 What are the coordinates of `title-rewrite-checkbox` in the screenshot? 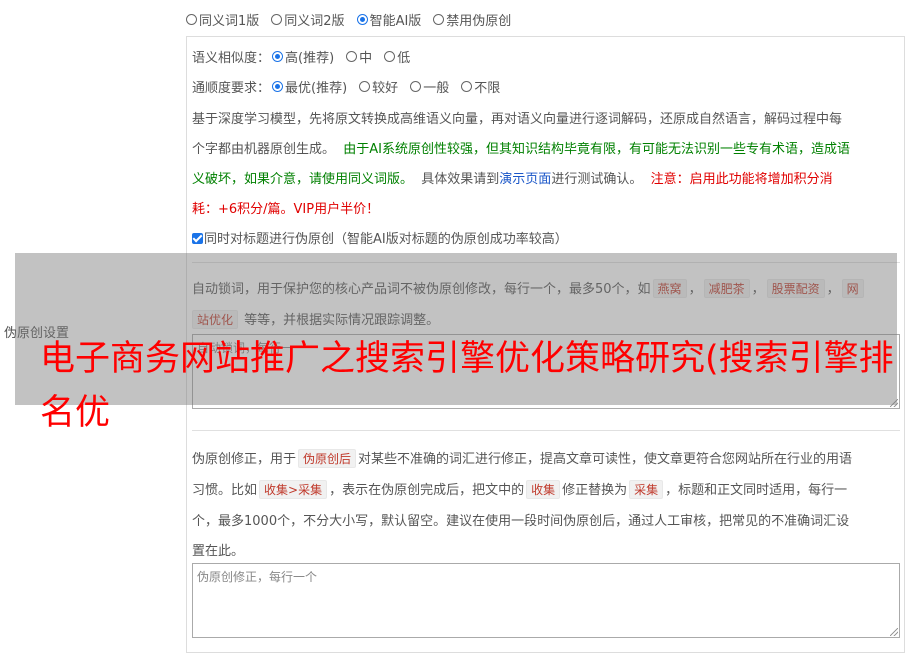 It's located at (197, 238).